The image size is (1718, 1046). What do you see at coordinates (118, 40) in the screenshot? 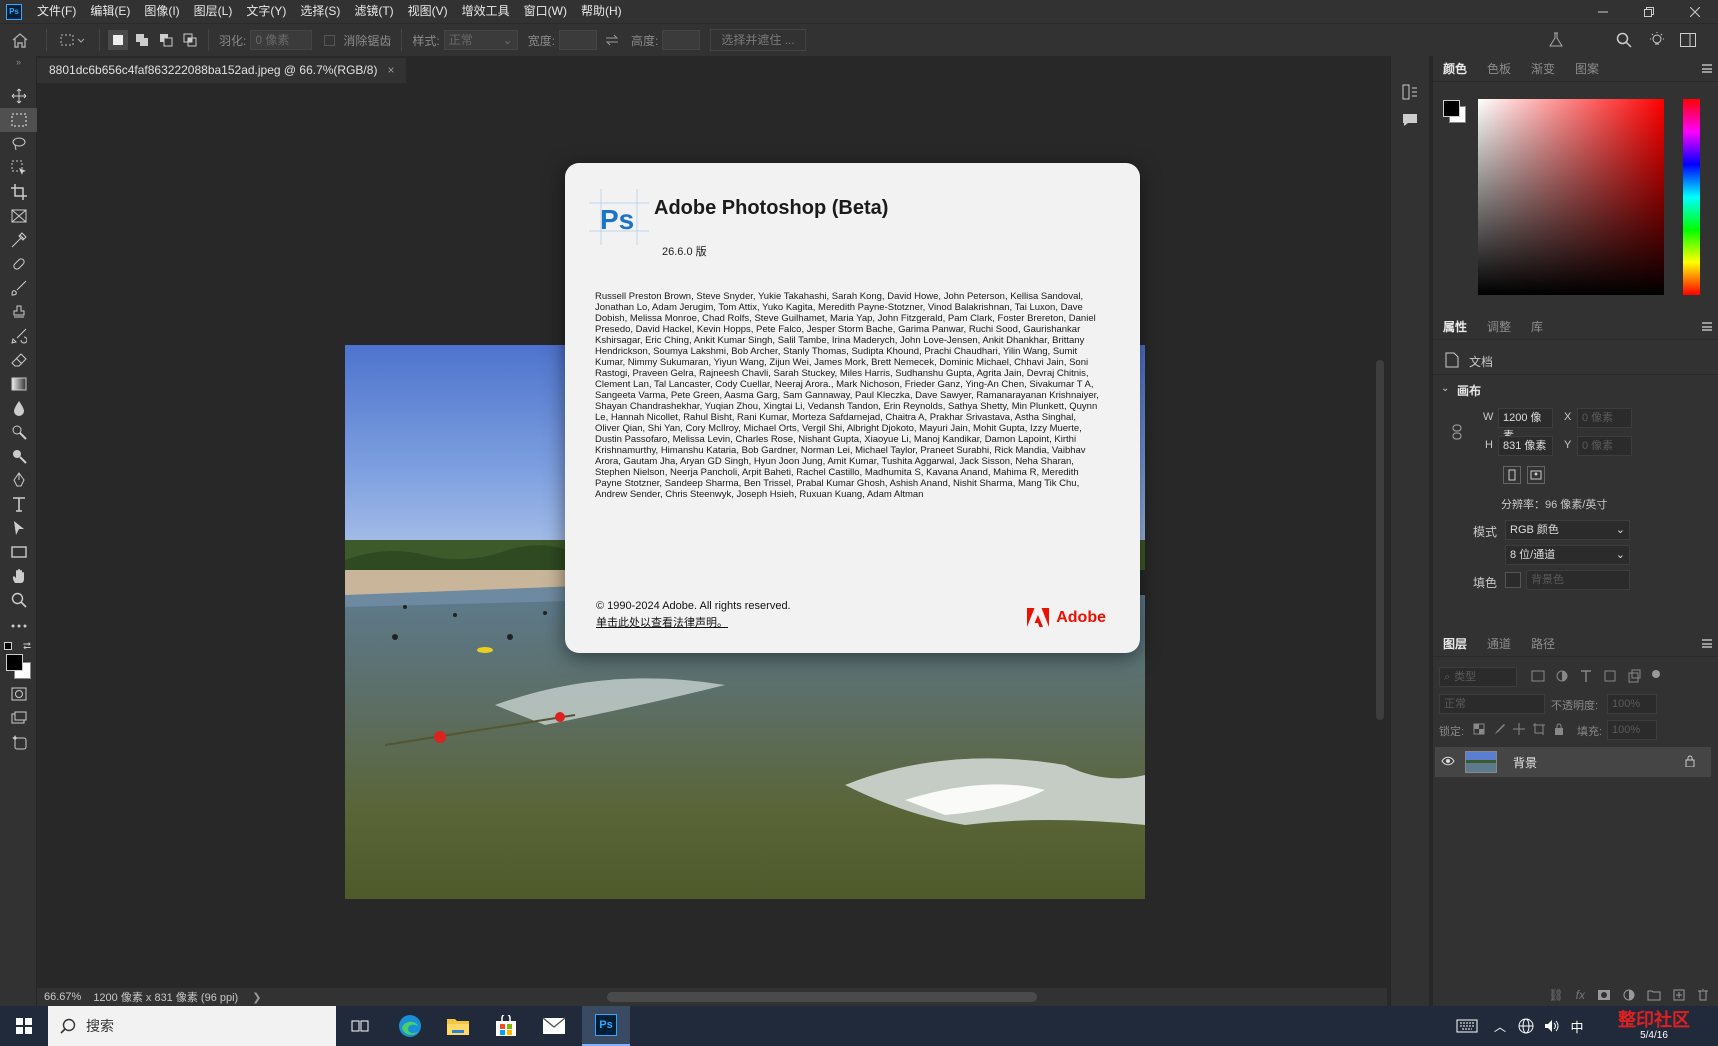
I see `new-selection-icon` at bounding box center [118, 40].